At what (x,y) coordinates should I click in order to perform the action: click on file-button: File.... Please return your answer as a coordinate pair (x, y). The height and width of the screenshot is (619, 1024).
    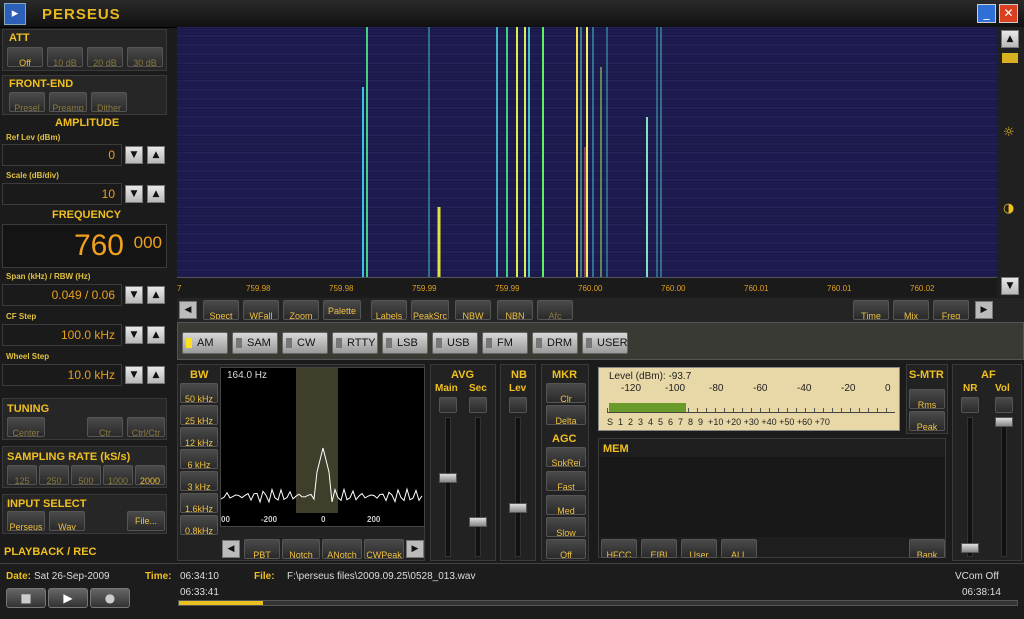
    Looking at the image, I should click on (146, 521).